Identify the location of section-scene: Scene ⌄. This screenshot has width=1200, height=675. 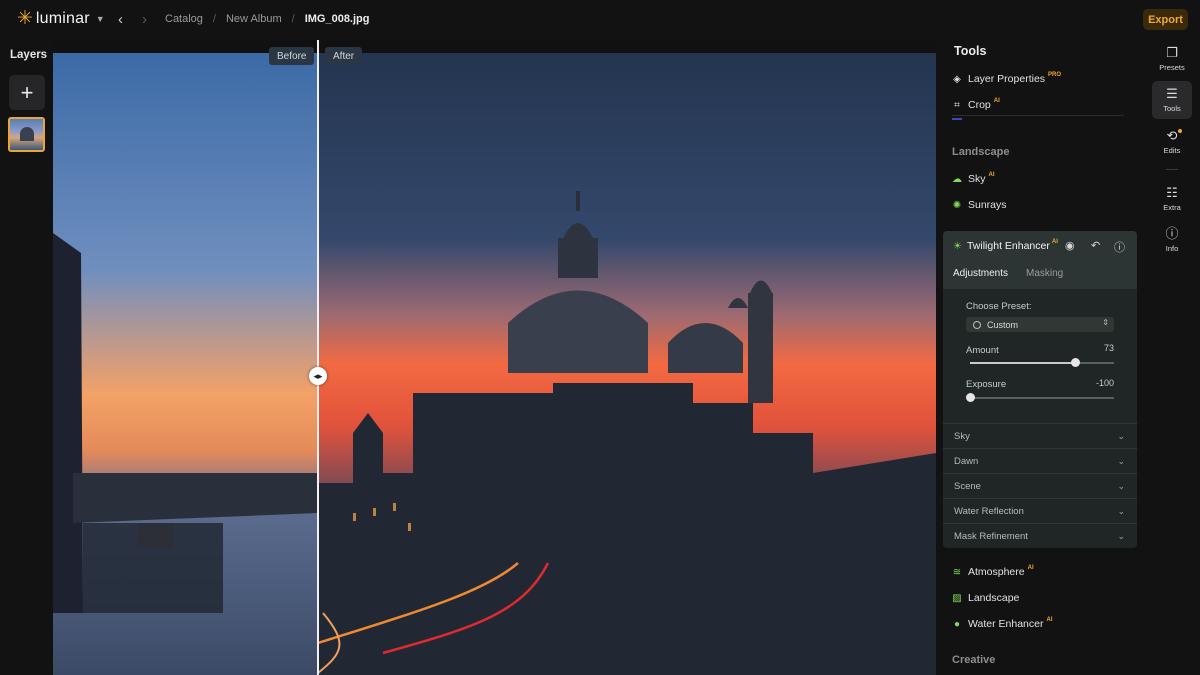
(1040, 485).